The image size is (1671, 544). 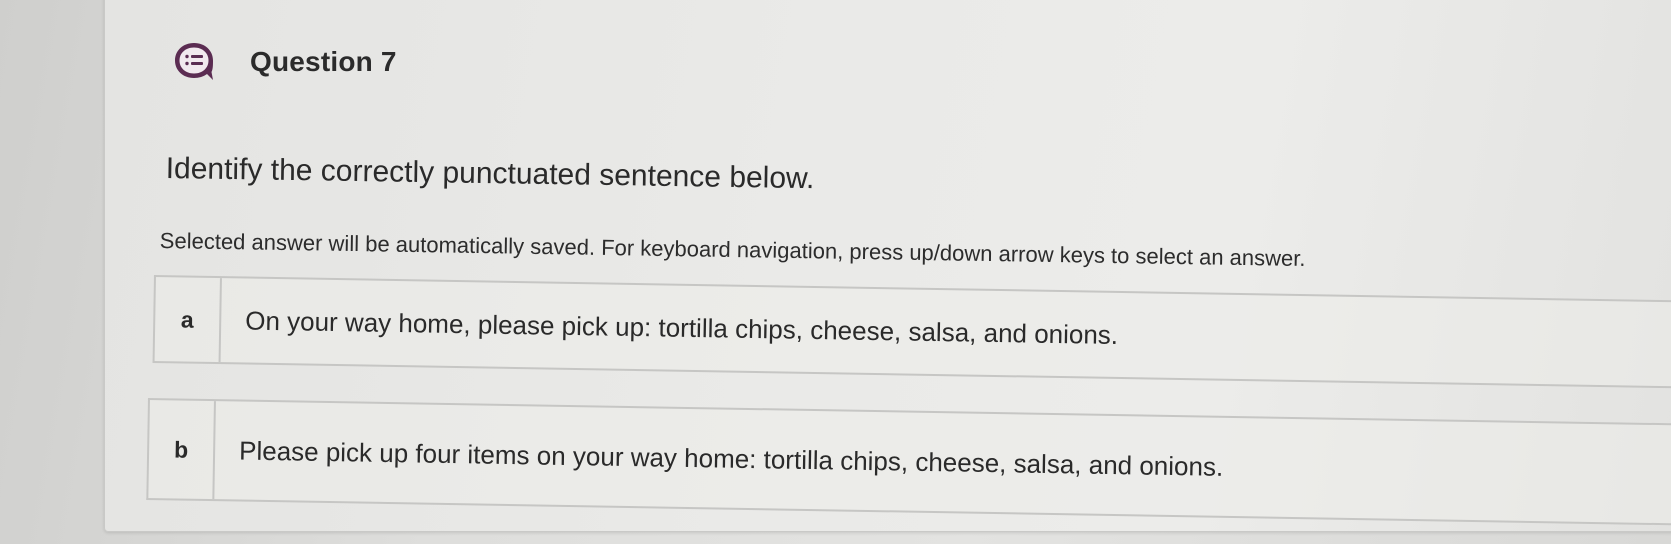 What do you see at coordinates (182, 450) in the screenshot?
I see `option-letter: b` at bounding box center [182, 450].